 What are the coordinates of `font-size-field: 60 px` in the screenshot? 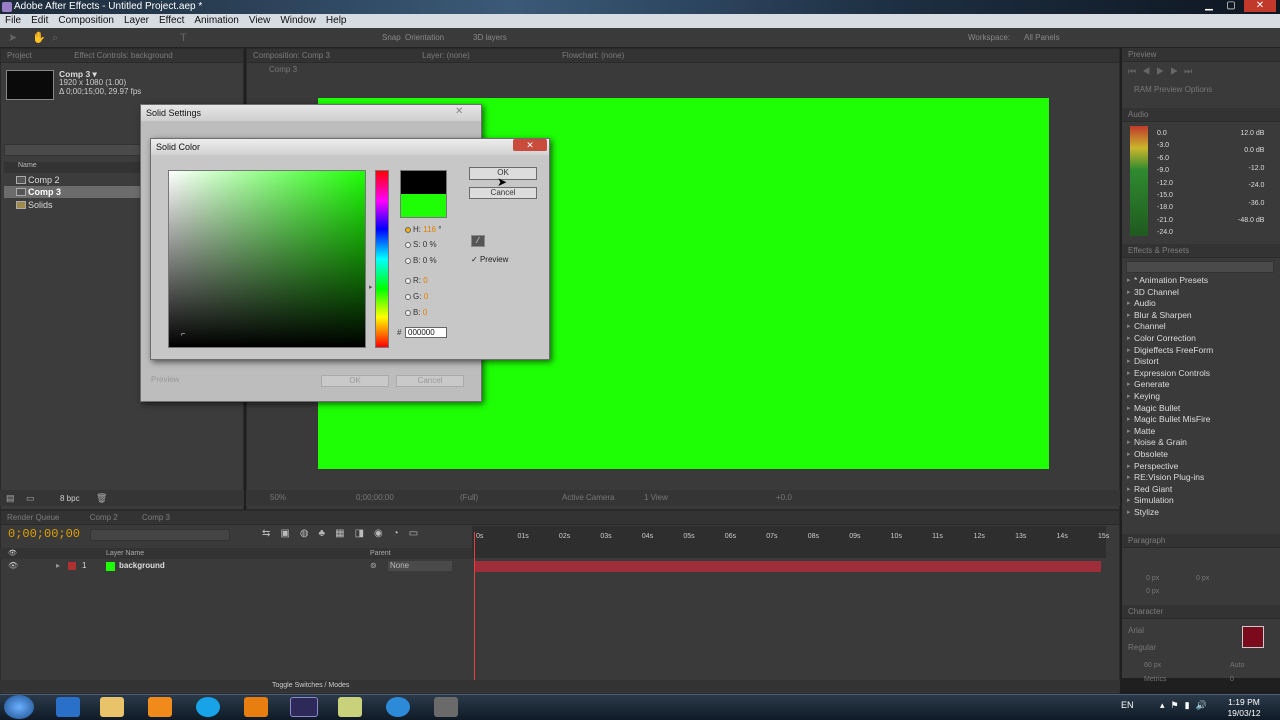 It's located at (1152, 665).